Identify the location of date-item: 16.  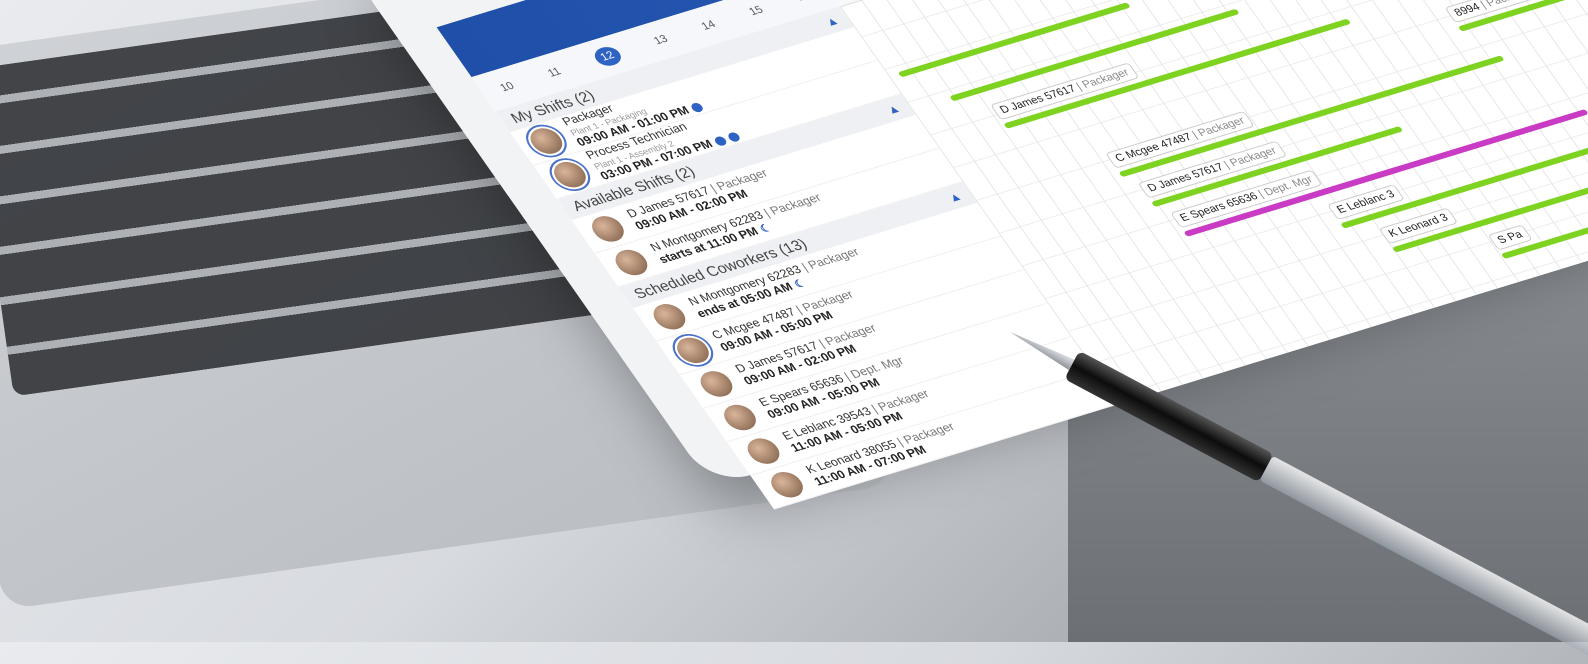
(803, 1).